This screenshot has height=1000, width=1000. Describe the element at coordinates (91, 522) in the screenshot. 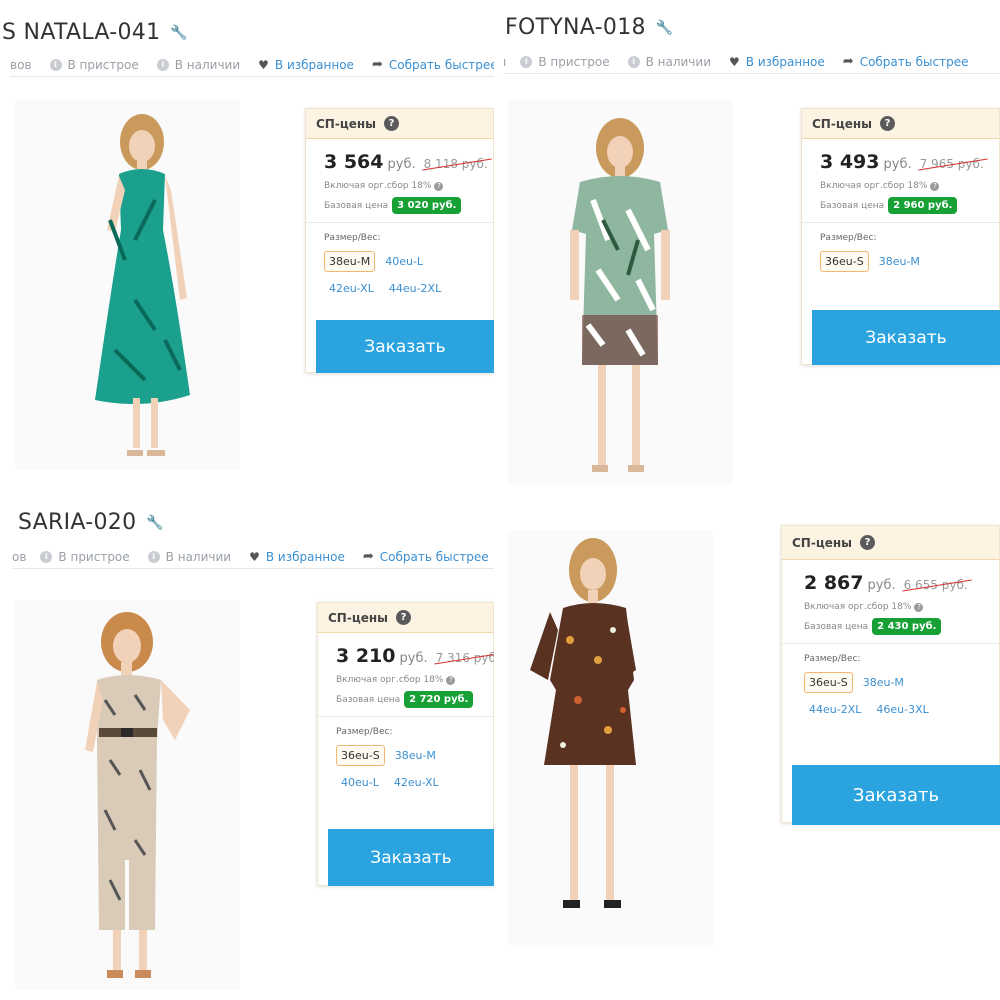

I see `product-title: SARIA-020 🔧` at that location.